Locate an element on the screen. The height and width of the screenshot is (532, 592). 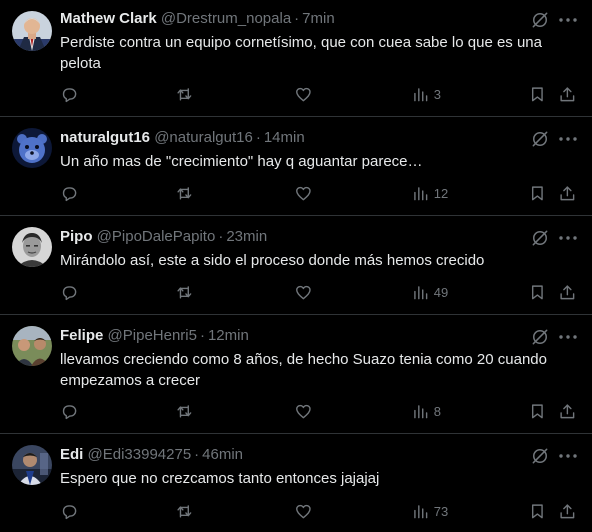
user-handle: @Edi33994275 is located at coordinates (140, 454).